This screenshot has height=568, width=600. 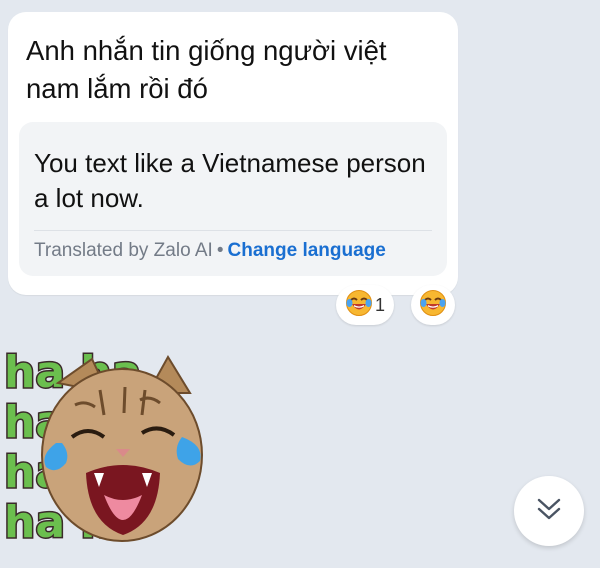 I want to click on add-reaction-button, so click(x=433, y=305).